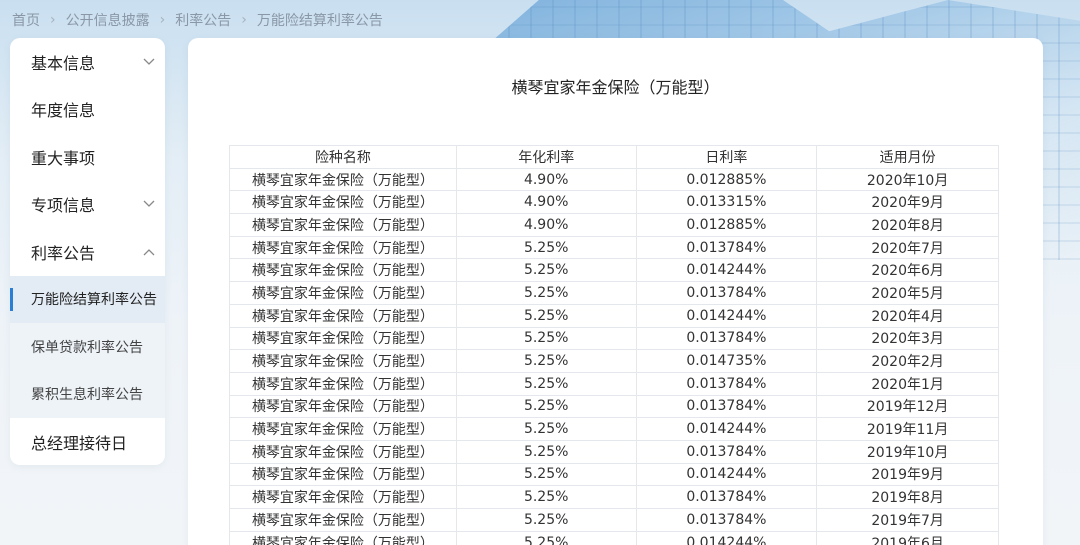 This screenshot has height=545, width=1080. I want to click on table-row: 横琴宜家年金保险（万能型） 5.25% 0.014244% 2020年4月, so click(614, 315).